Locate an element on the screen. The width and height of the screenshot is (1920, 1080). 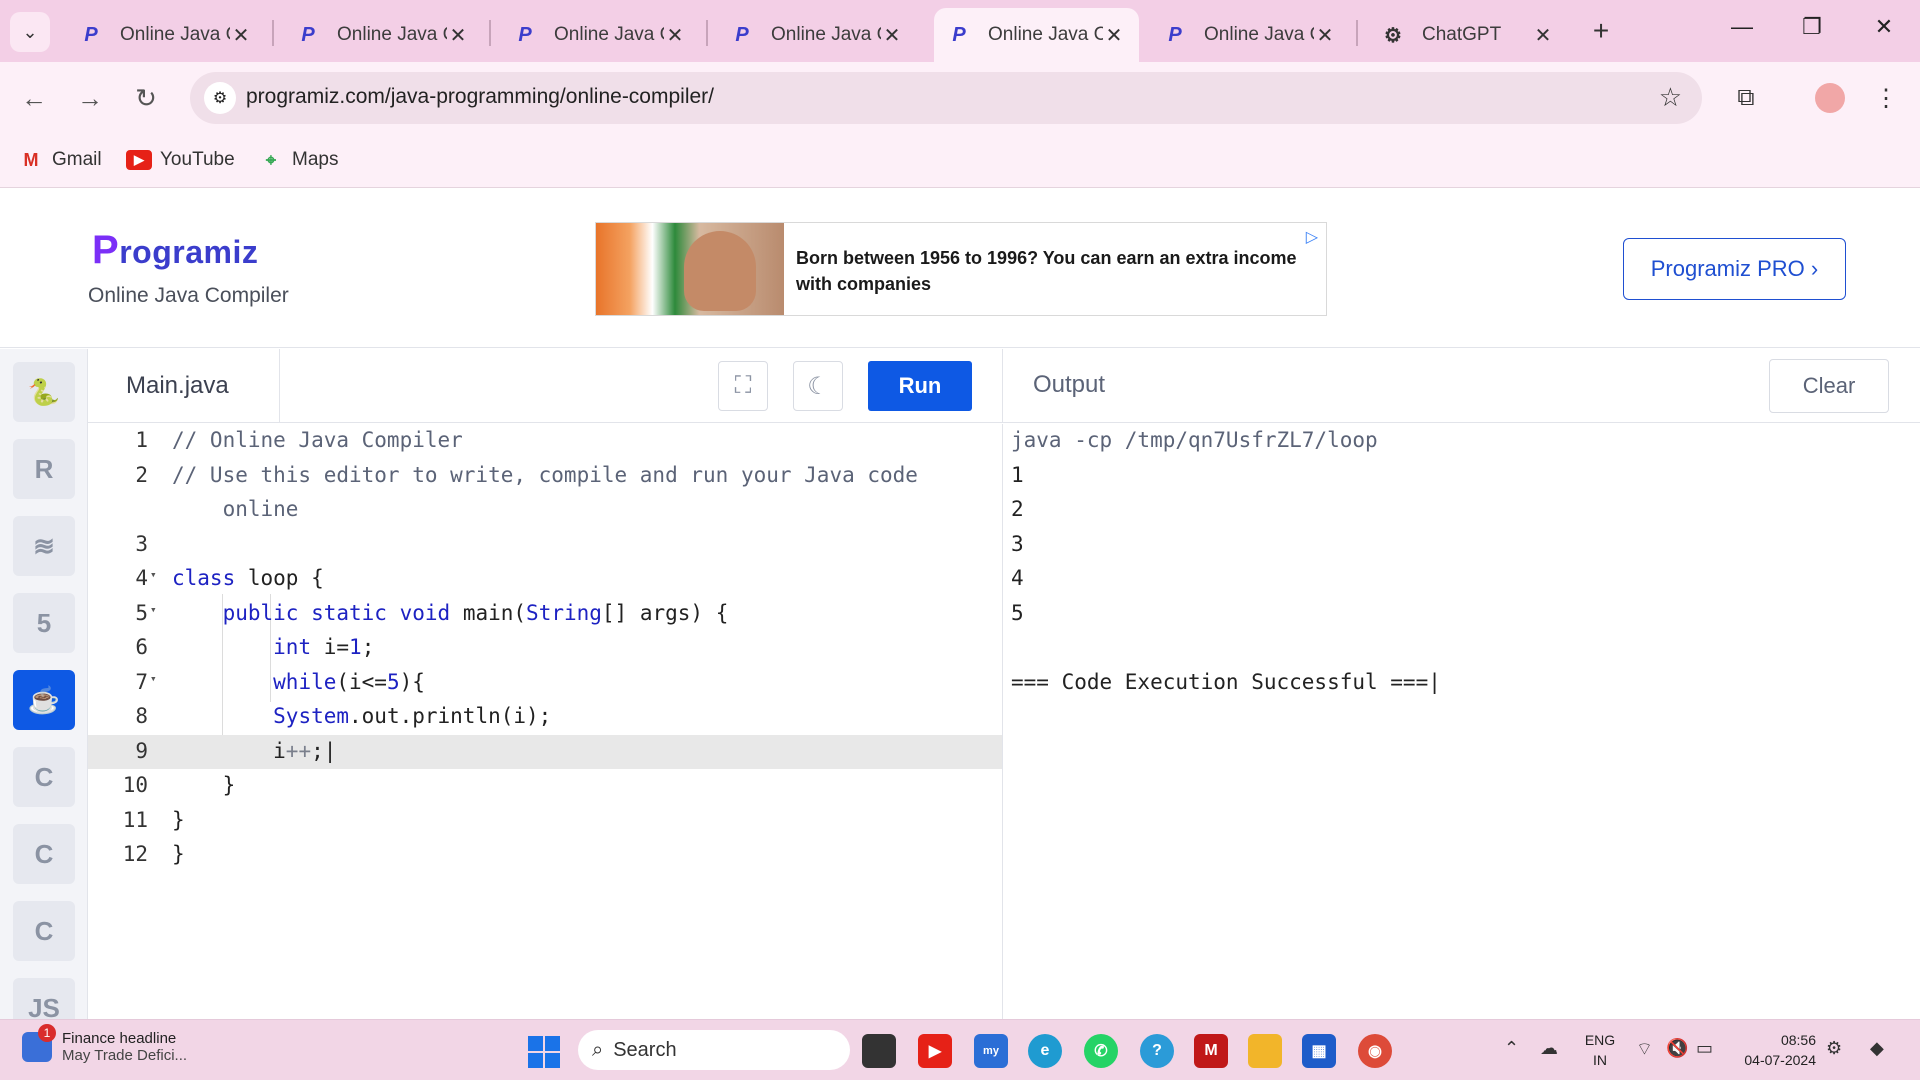
bookmark-maps: ⌖ Maps is located at coordinates (298, 160).